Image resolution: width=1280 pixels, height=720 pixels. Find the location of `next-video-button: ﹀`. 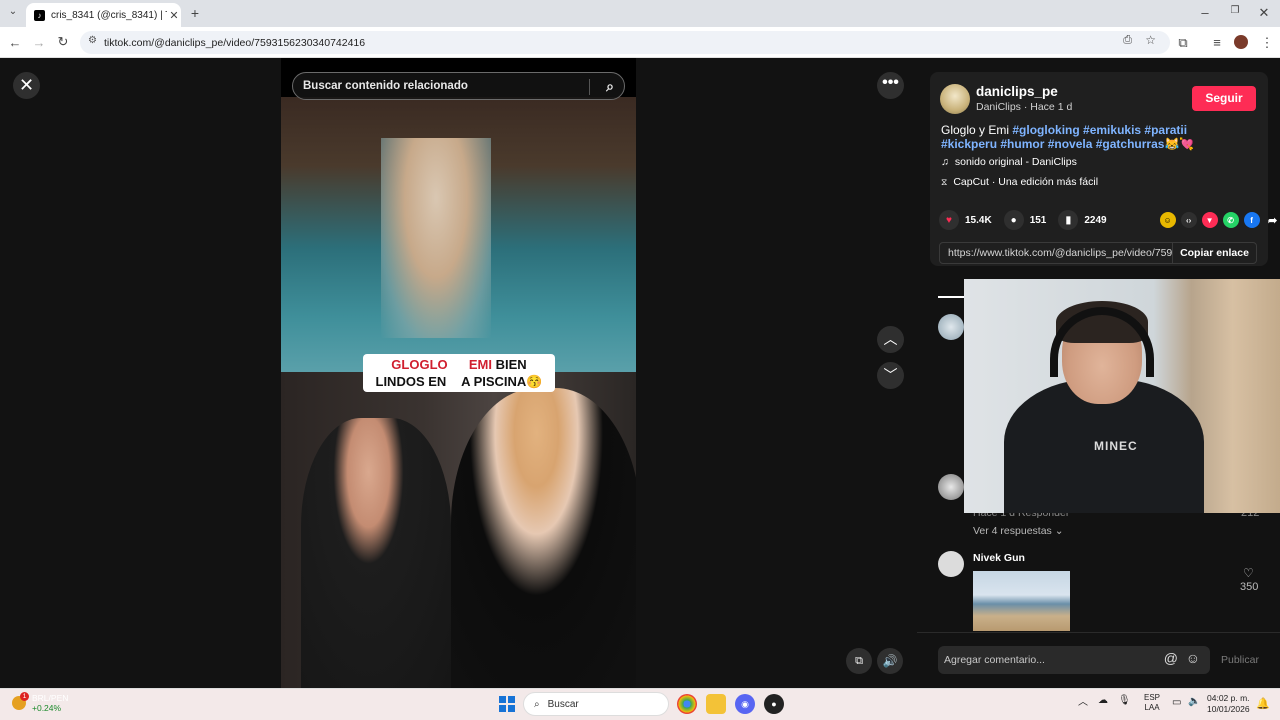

next-video-button: ﹀ is located at coordinates (890, 375).